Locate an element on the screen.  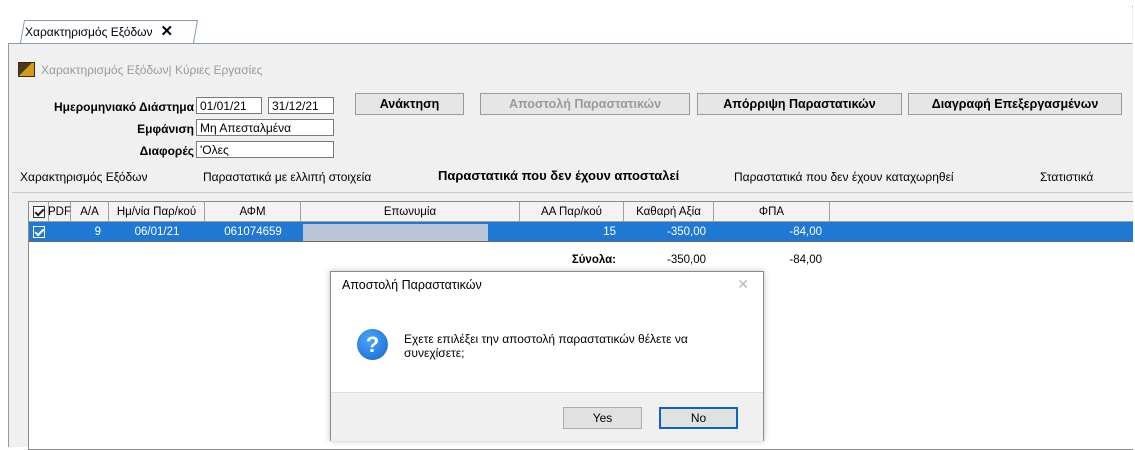
display-select: Μη Απεσταλμένα is located at coordinates (265, 127).